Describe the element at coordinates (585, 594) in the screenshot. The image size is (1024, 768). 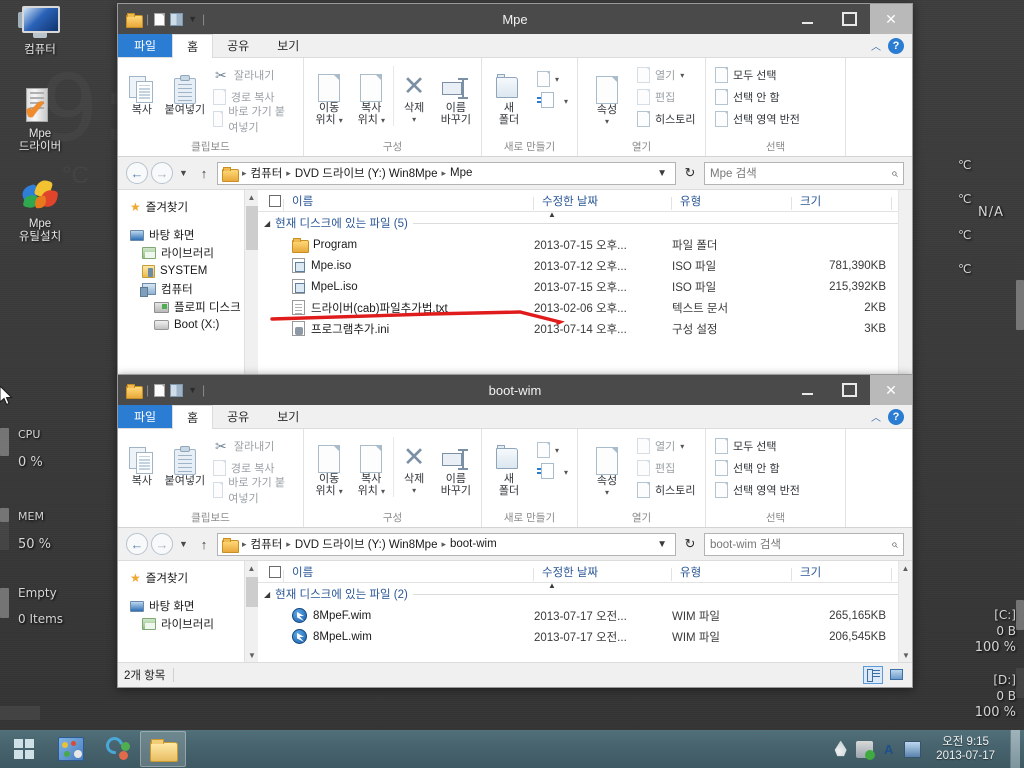
I see `file-group-header: ◢ 현재 디스크에 있는 파일 (2)` at that location.